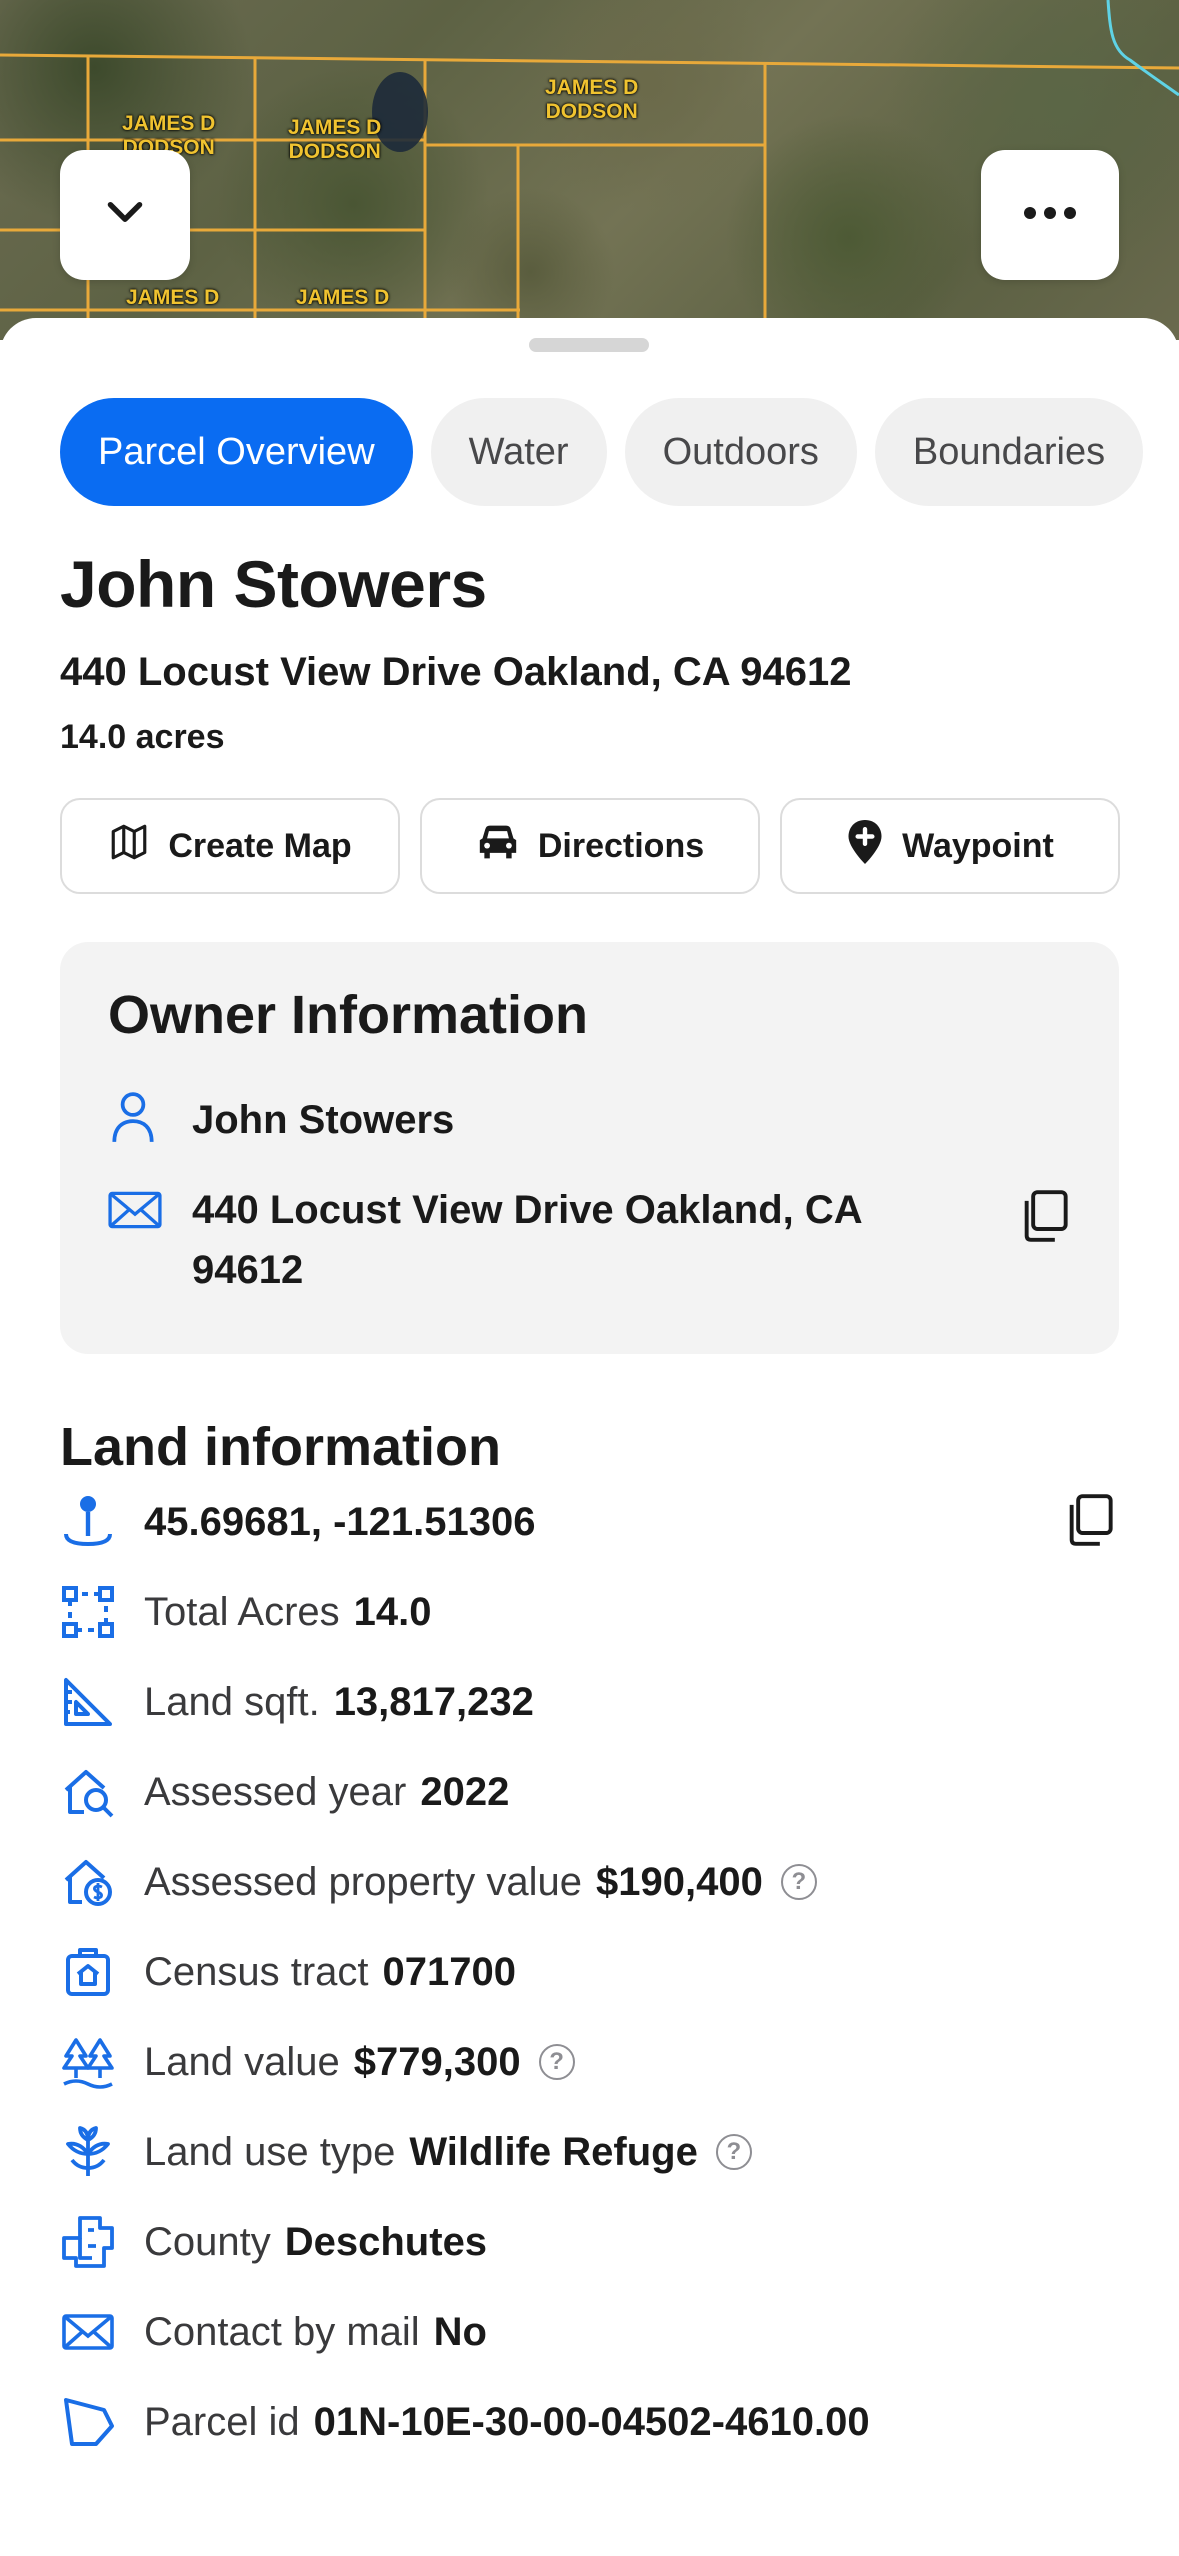 This screenshot has height=2556, width=1179. I want to click on land-info-row-assessed-year: Assessed year 2022, so click(284, 1792).